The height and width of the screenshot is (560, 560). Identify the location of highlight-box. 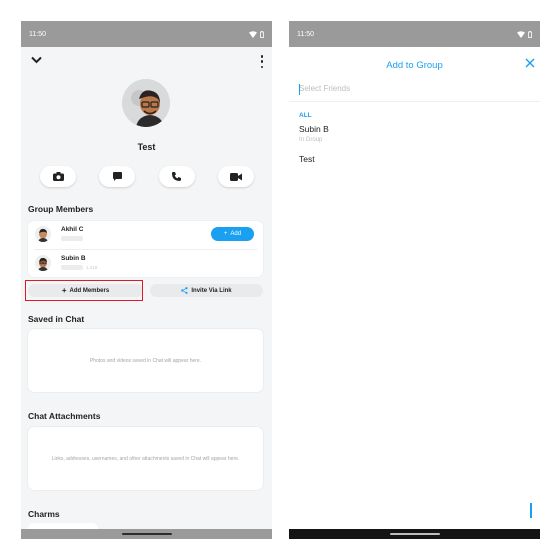
(84, 290).